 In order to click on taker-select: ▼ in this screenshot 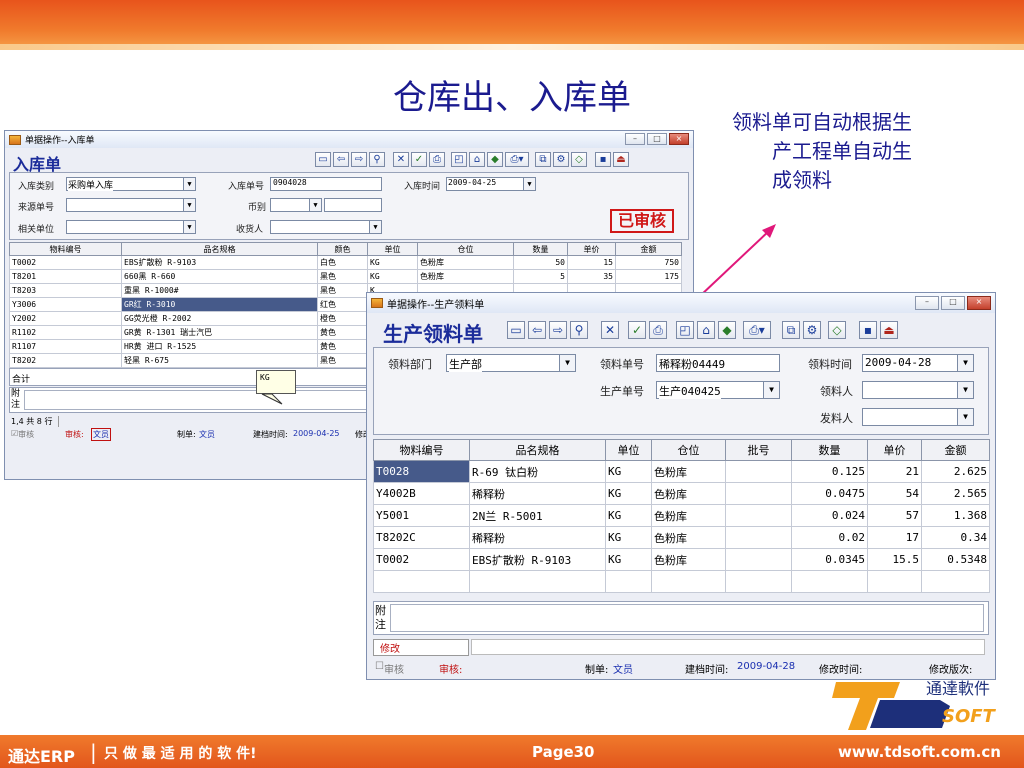, I will do `click(918, 390)`.